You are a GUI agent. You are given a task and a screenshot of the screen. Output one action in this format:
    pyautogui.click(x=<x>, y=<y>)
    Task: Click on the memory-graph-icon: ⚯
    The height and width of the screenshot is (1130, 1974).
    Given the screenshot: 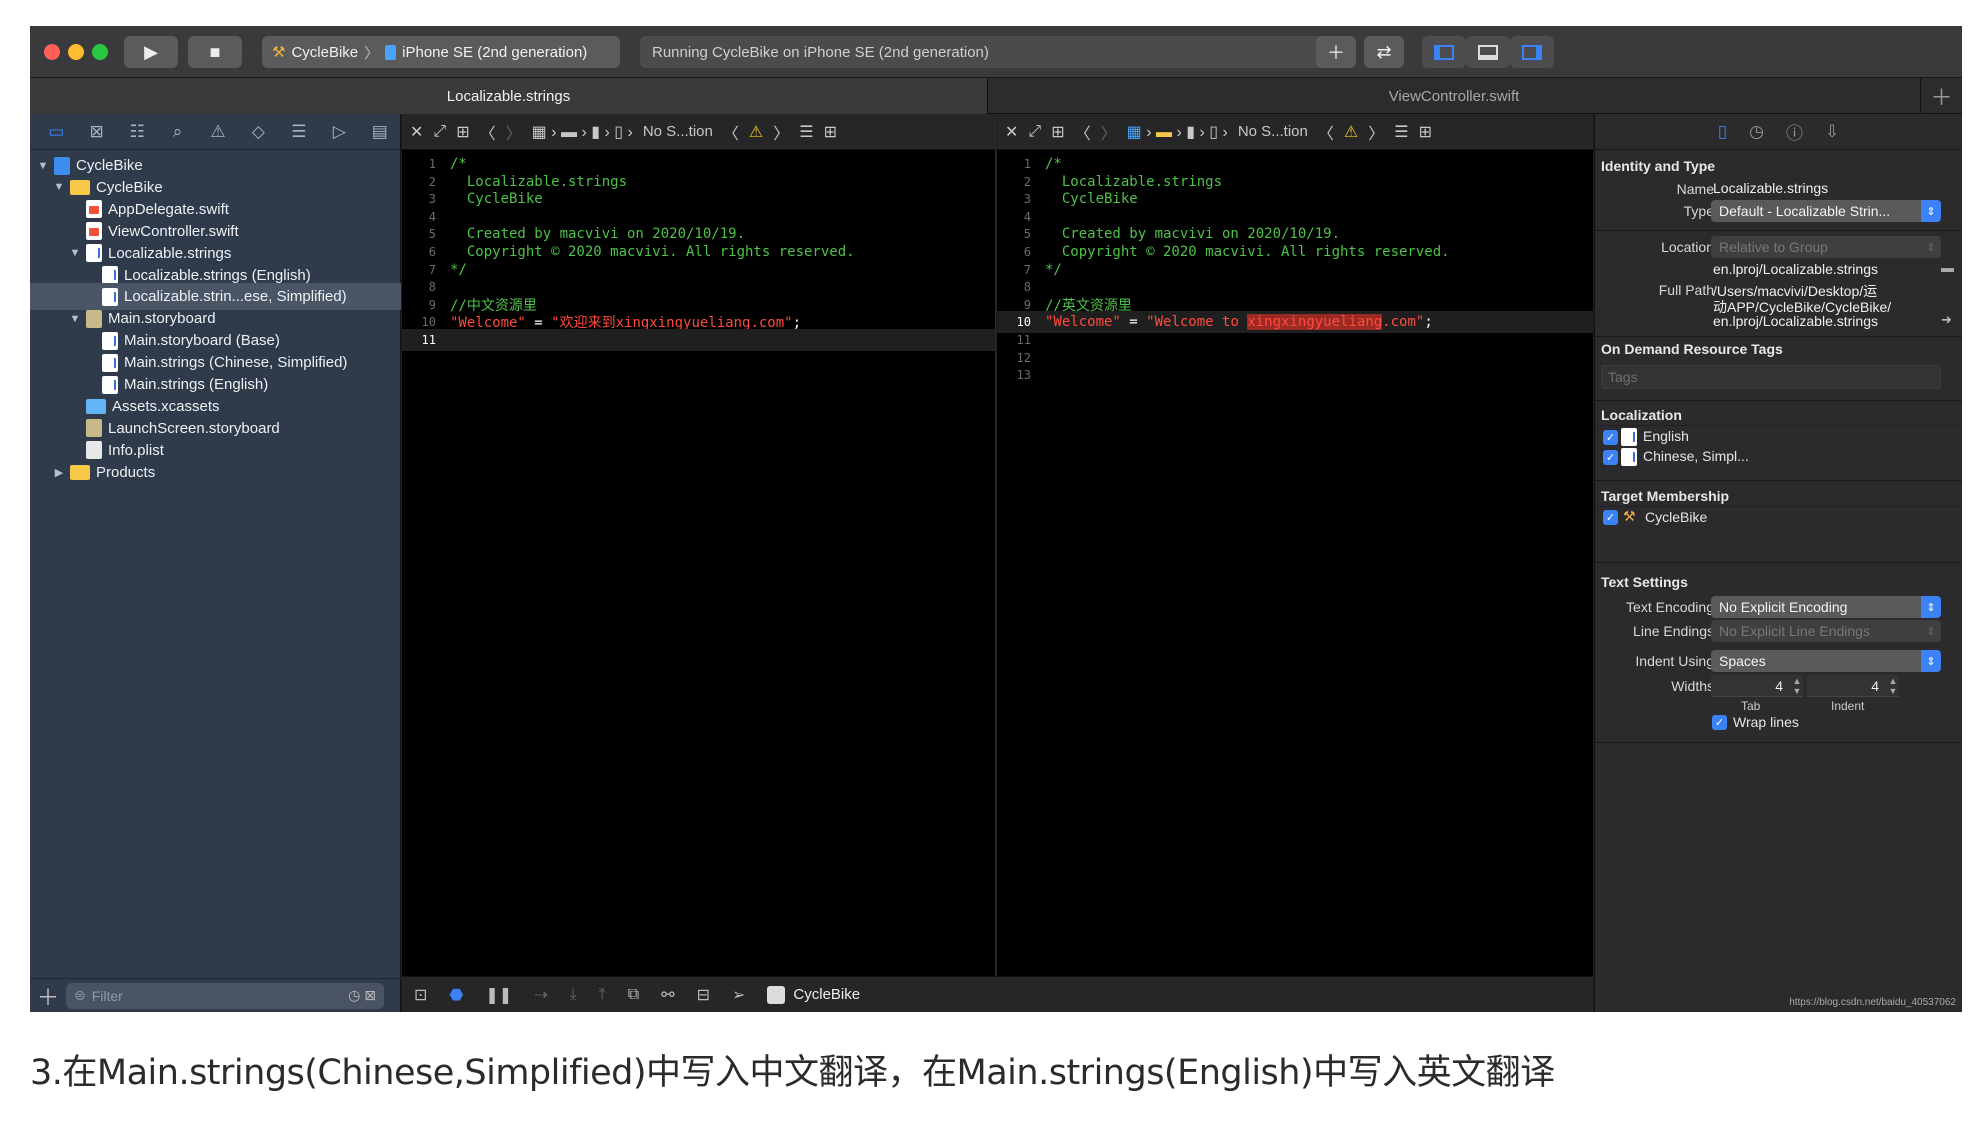 What is the action you would take?
    pyautogui.click(x=667, y=995)
    